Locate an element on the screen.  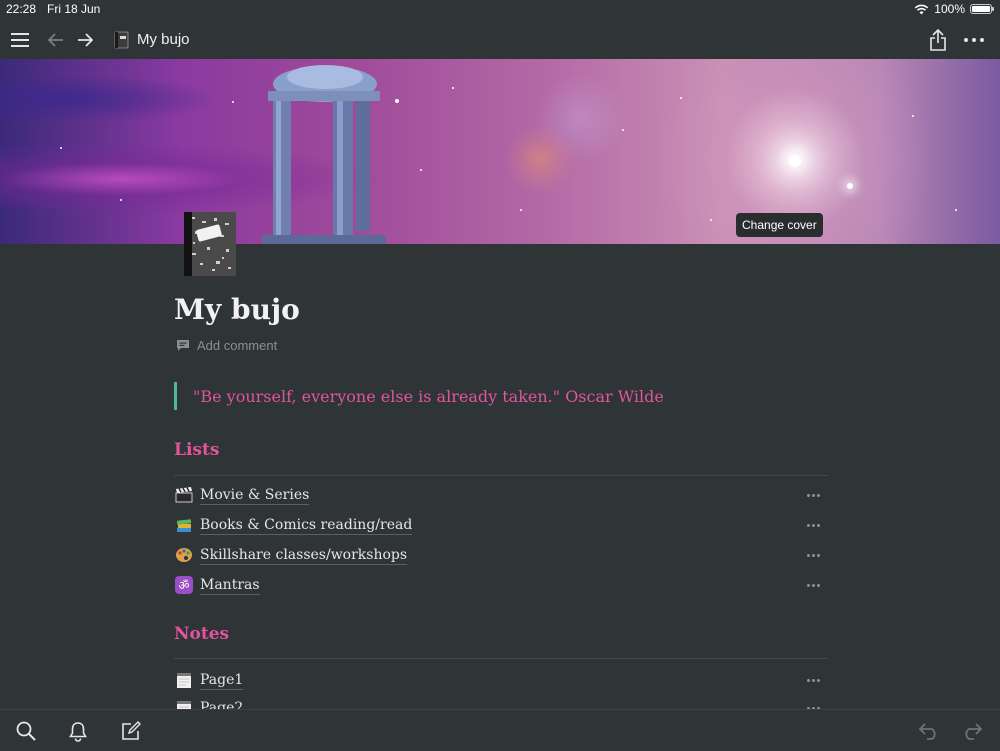
notes-heading: Notes is located at coordinates (201, 634).